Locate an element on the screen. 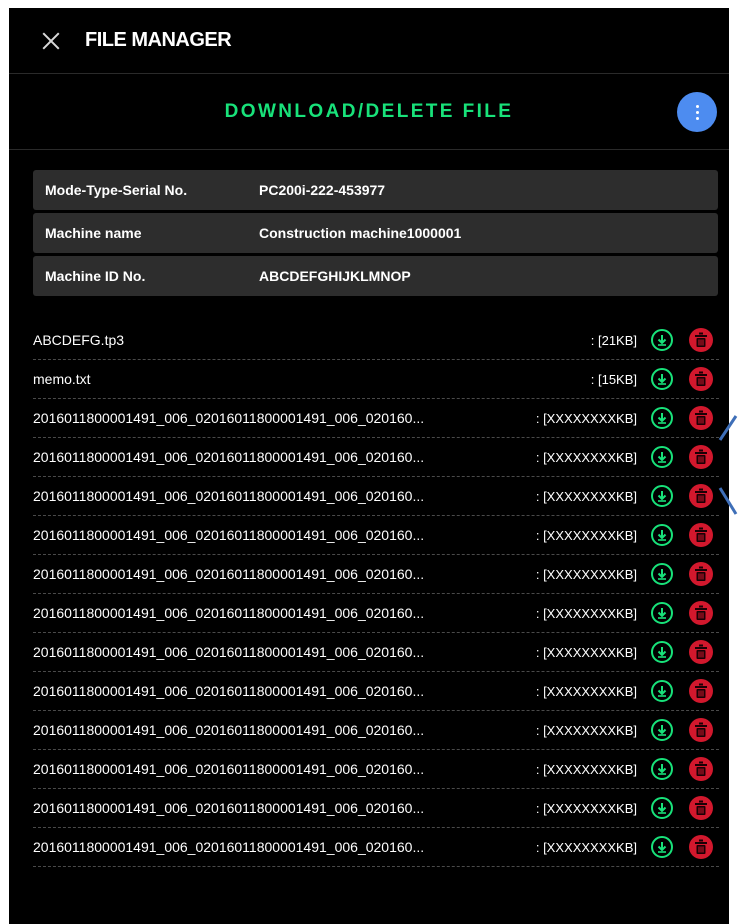  info-row-machine-name: Machine name Construction machine1000001 is located at coordinates (375, 233).